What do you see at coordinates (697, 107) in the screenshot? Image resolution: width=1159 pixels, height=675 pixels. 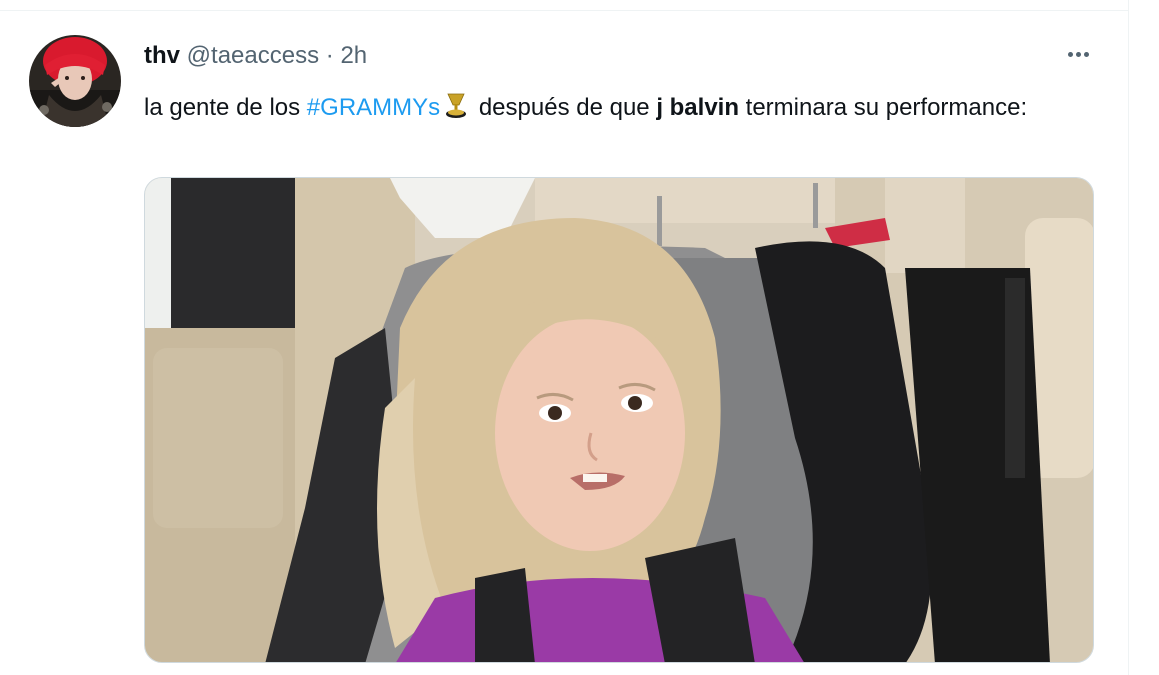 I see `mention-name: j balvin` at bounding box center [697, 107].